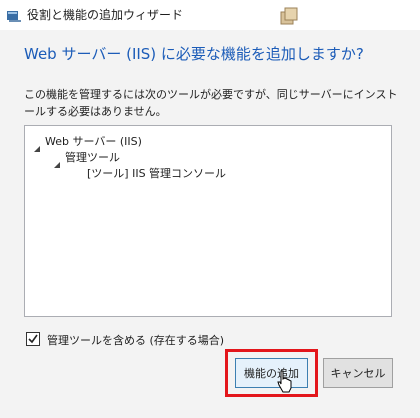  What do you see at coordinates (93, 141) in the screenshot?
I see `tree-item-web-server: Web サーバー (IIS)` at bounding box center [93, 141].